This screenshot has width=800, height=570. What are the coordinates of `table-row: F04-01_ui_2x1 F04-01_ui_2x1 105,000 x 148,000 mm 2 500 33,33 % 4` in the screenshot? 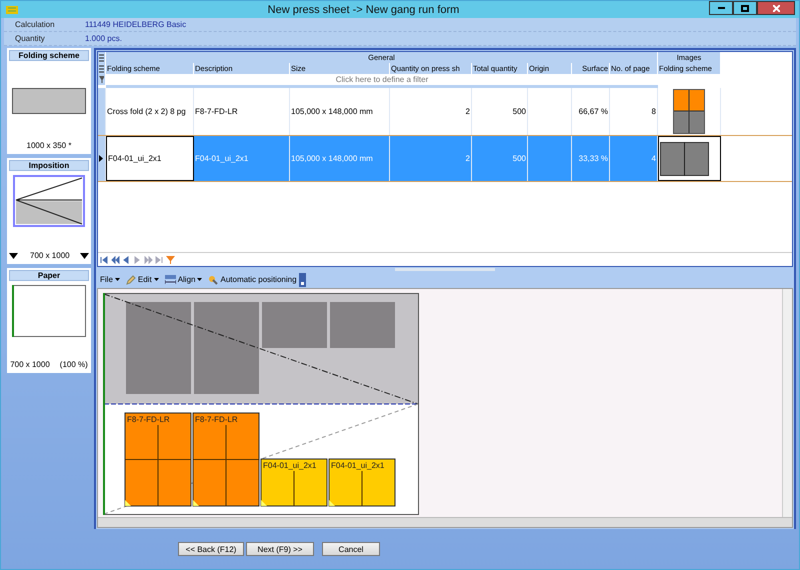 It's located at (445, 159).